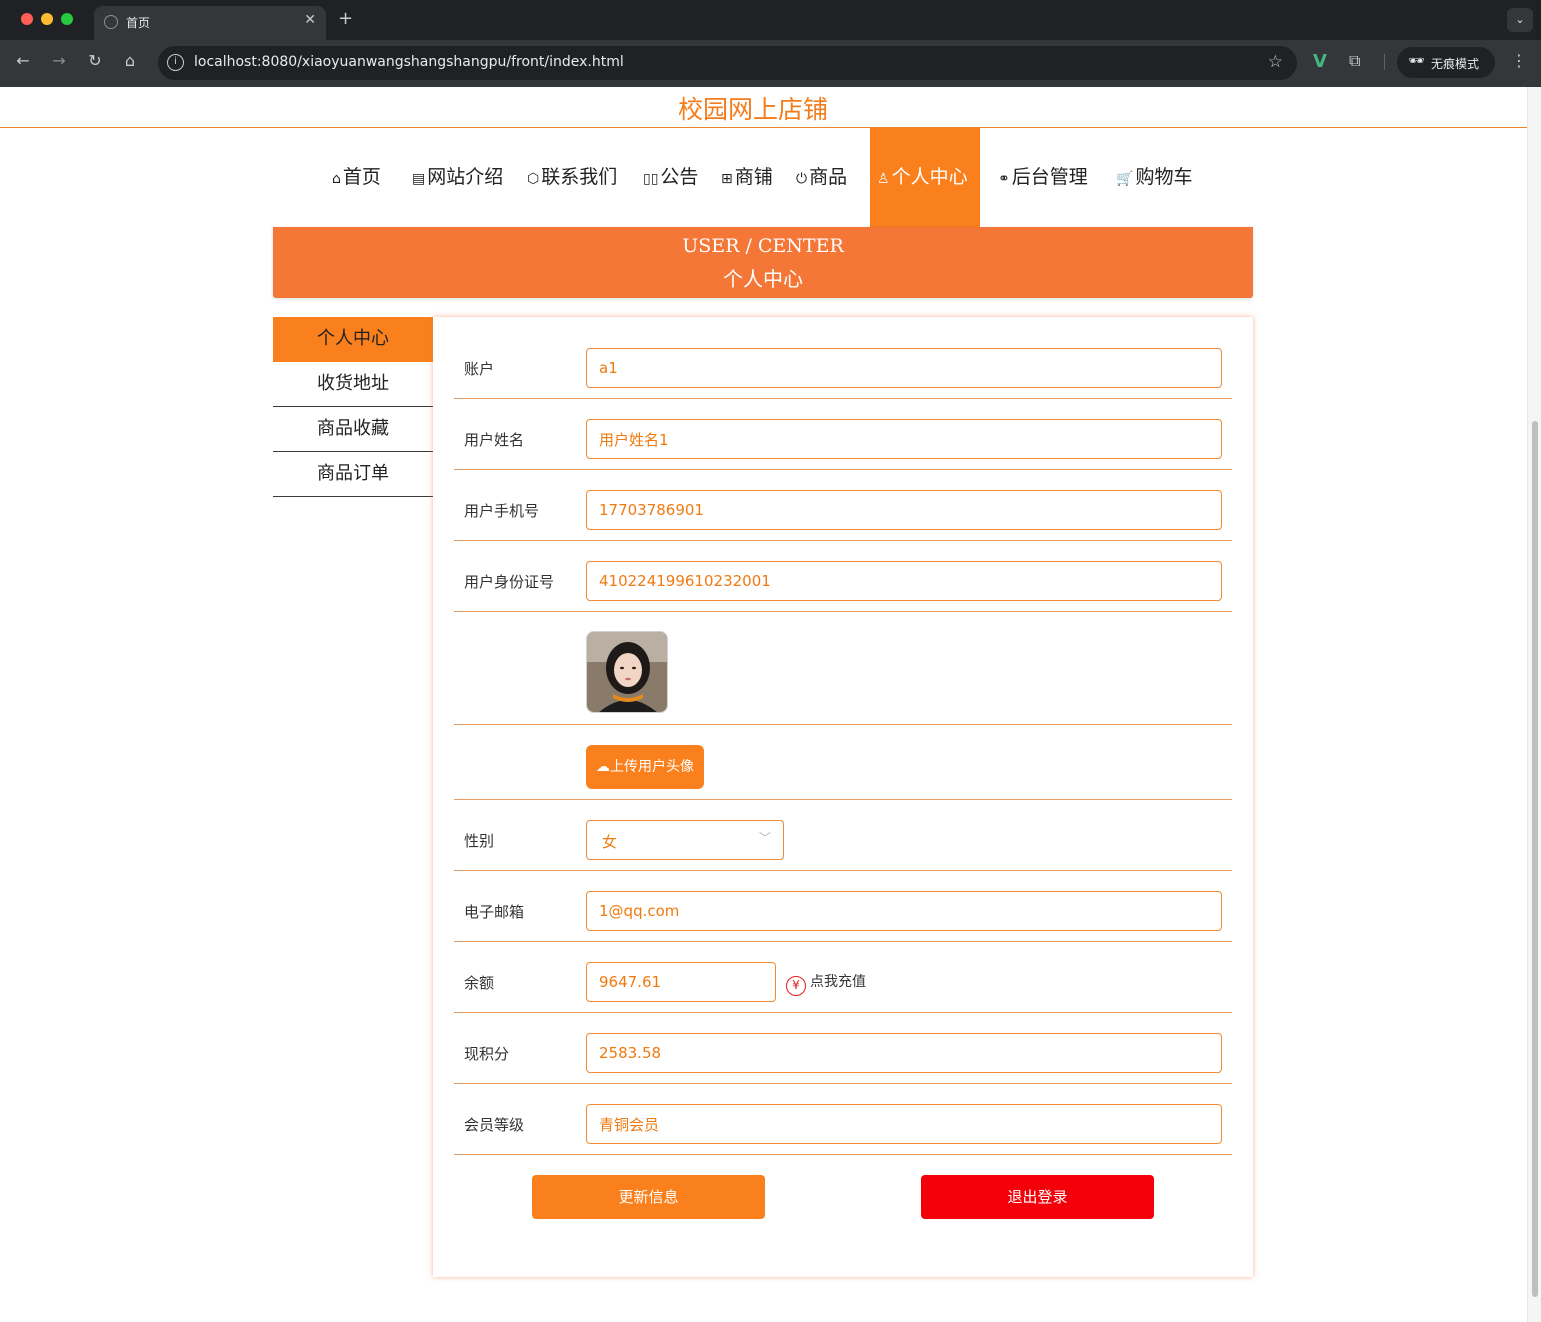 The image size is (1541, 1322). I want to click on form-row-avatar, so click(843, 668).